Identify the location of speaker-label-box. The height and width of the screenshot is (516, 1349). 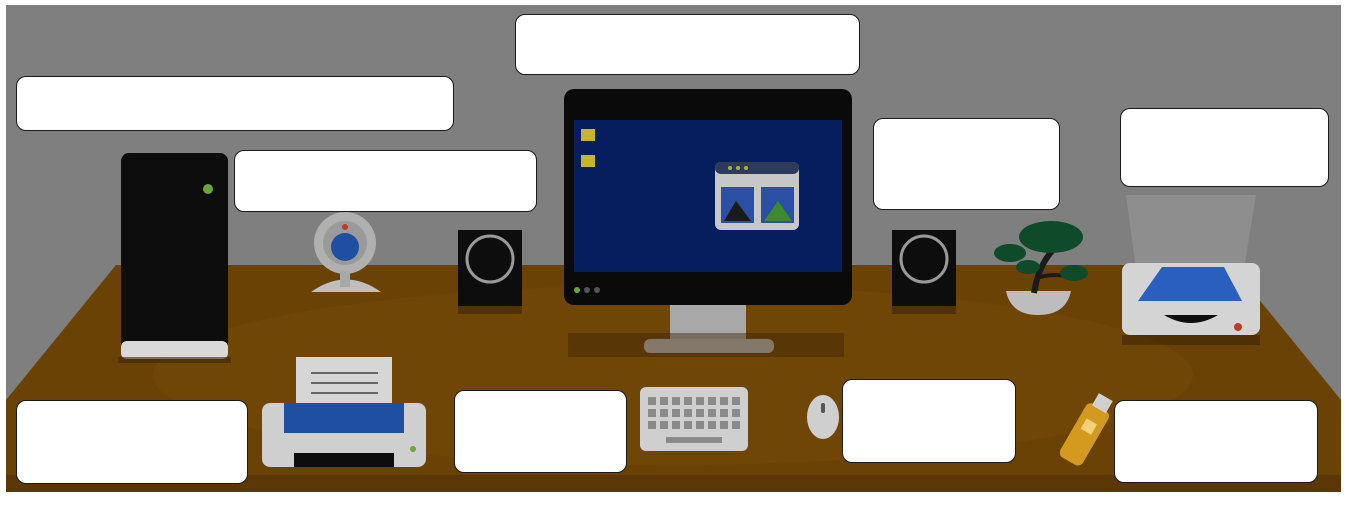
(966, 164).